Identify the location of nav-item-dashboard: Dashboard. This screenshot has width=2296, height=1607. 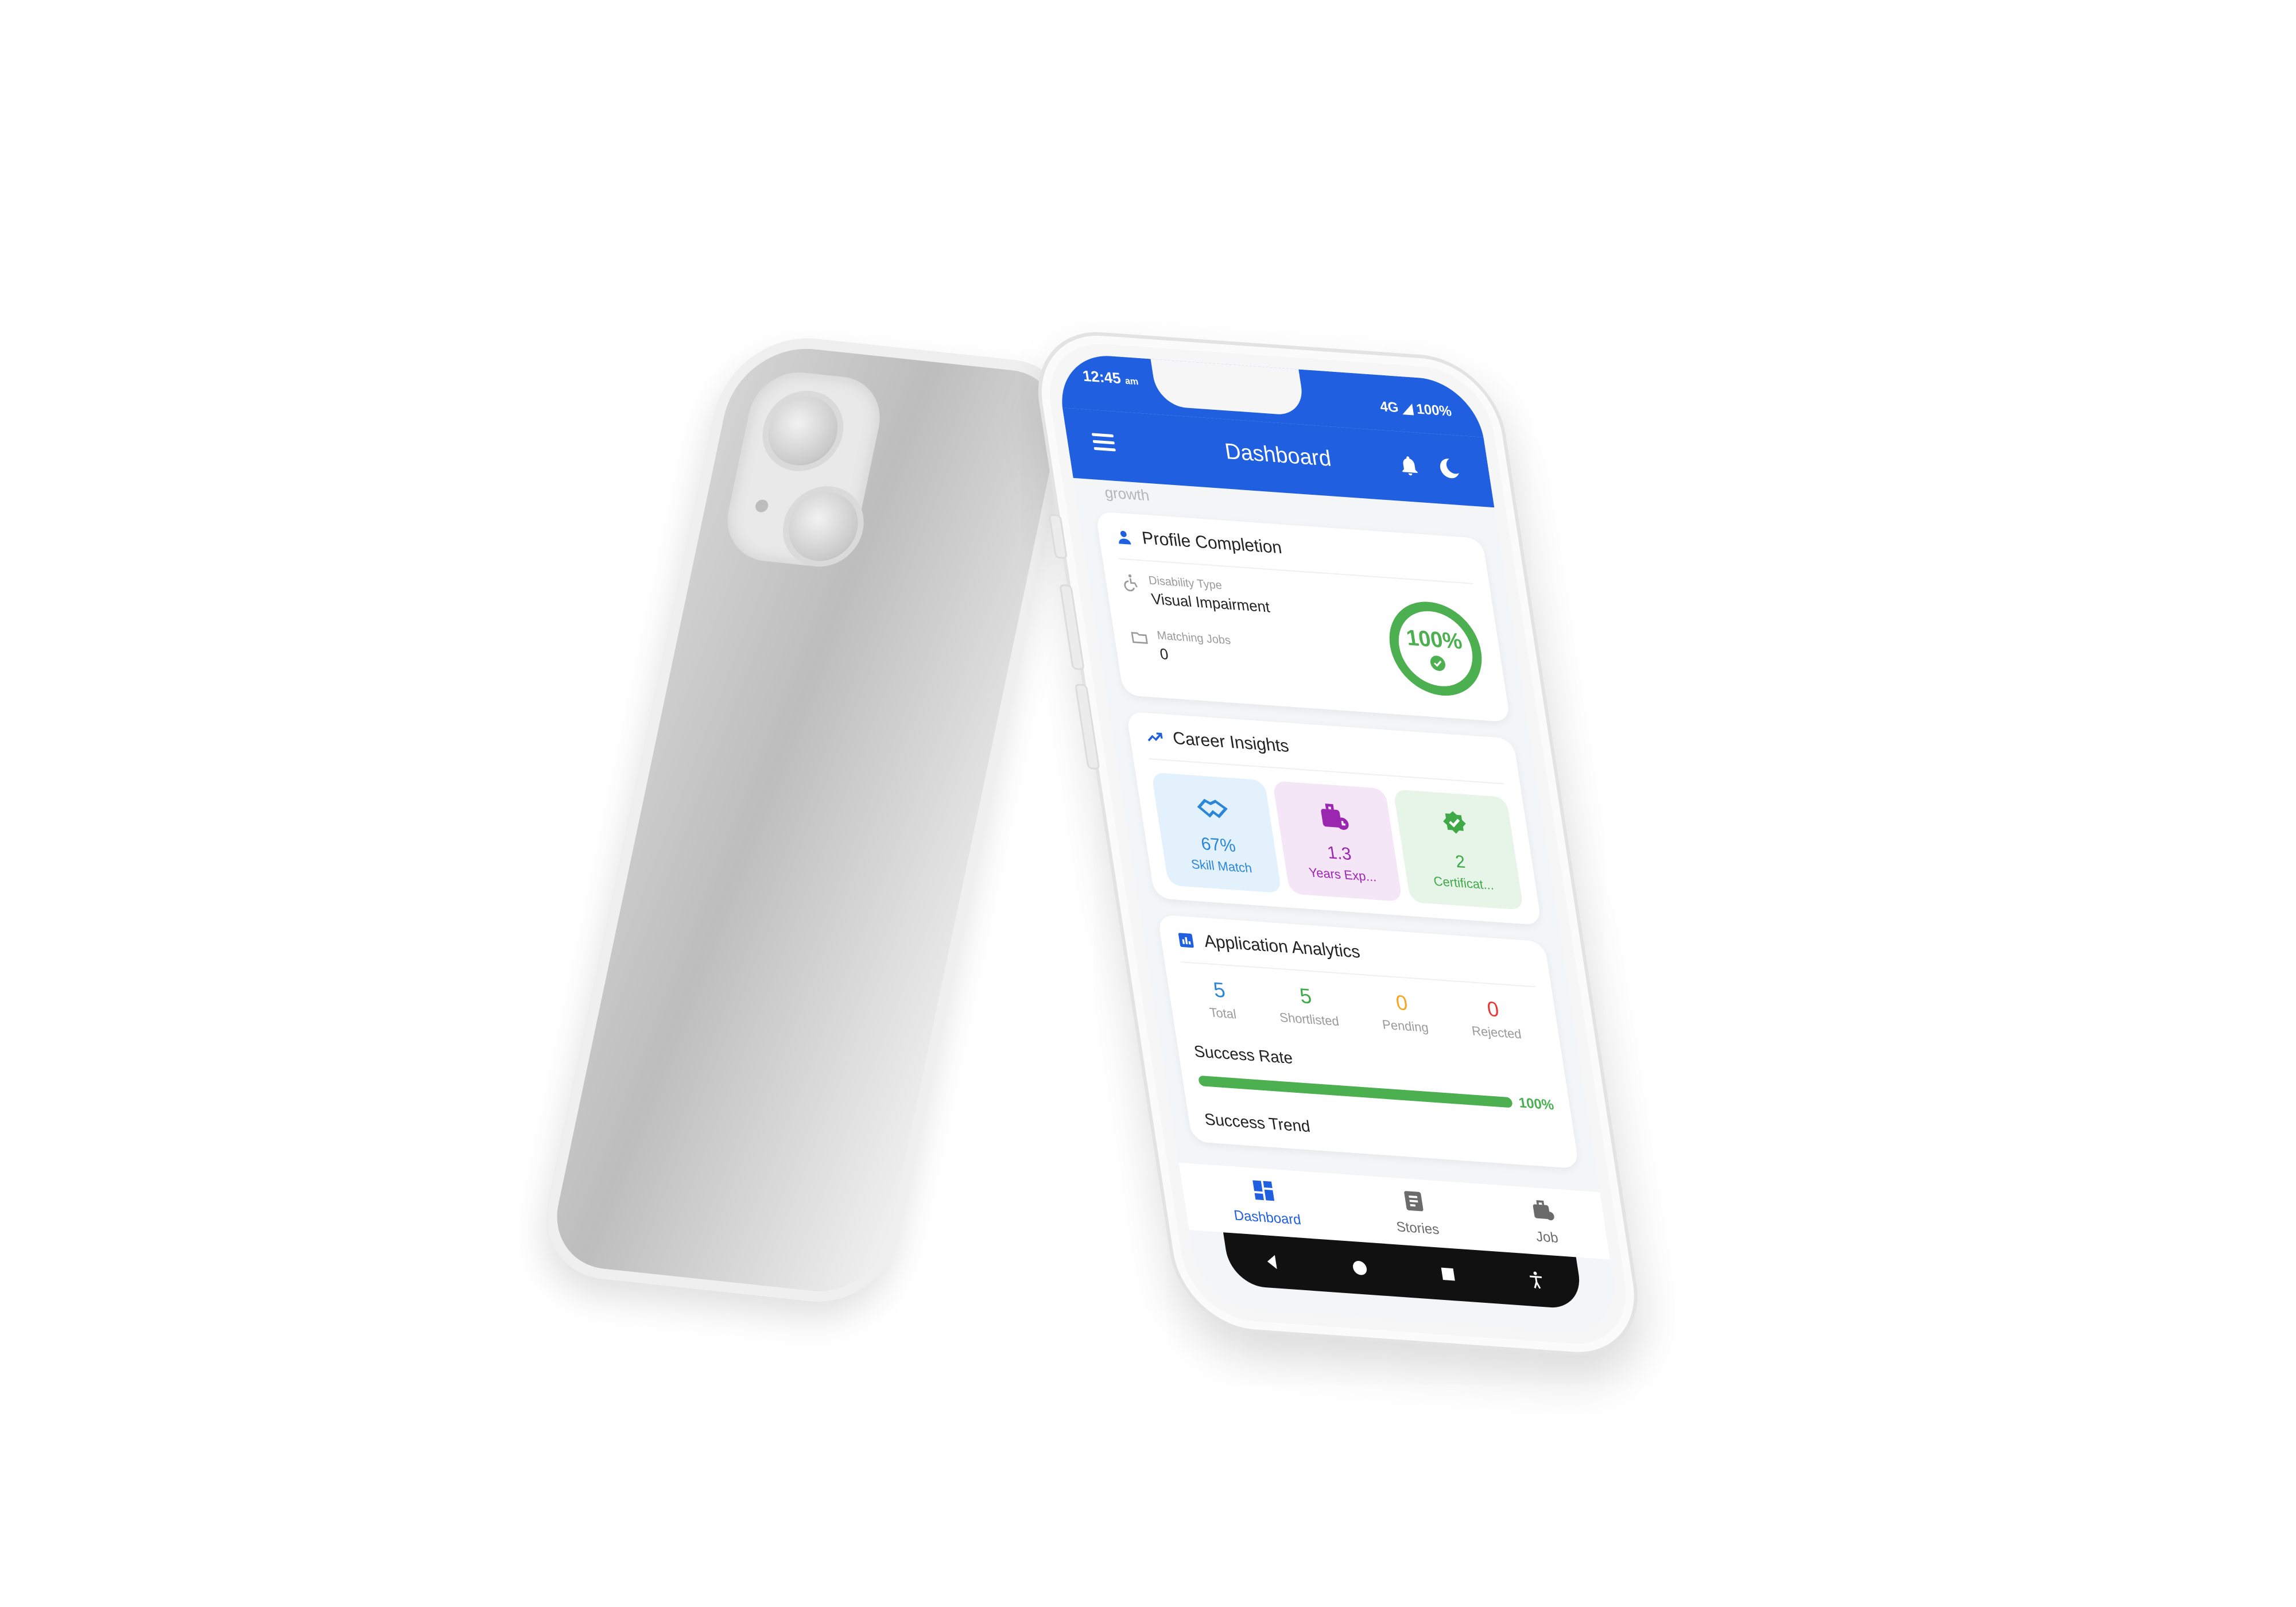
(1265, 1202).